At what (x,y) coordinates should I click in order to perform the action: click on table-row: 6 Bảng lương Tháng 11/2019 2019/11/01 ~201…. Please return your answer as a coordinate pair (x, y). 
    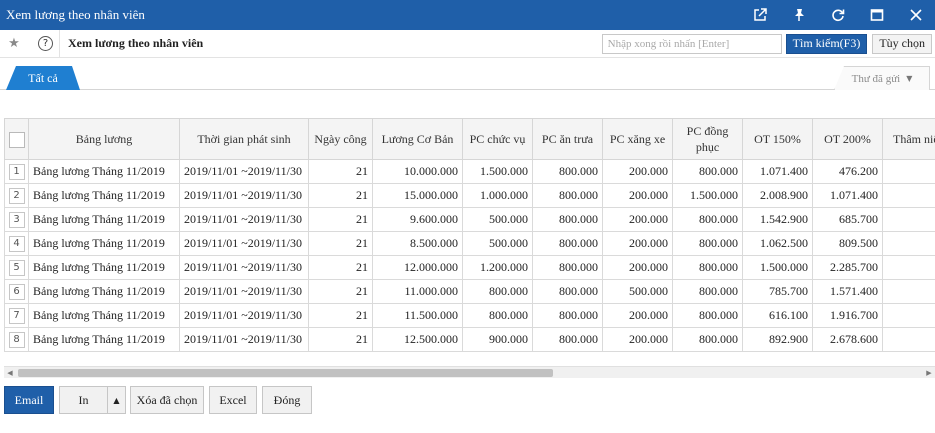
    Looking at the image, I should click on (469, 291).